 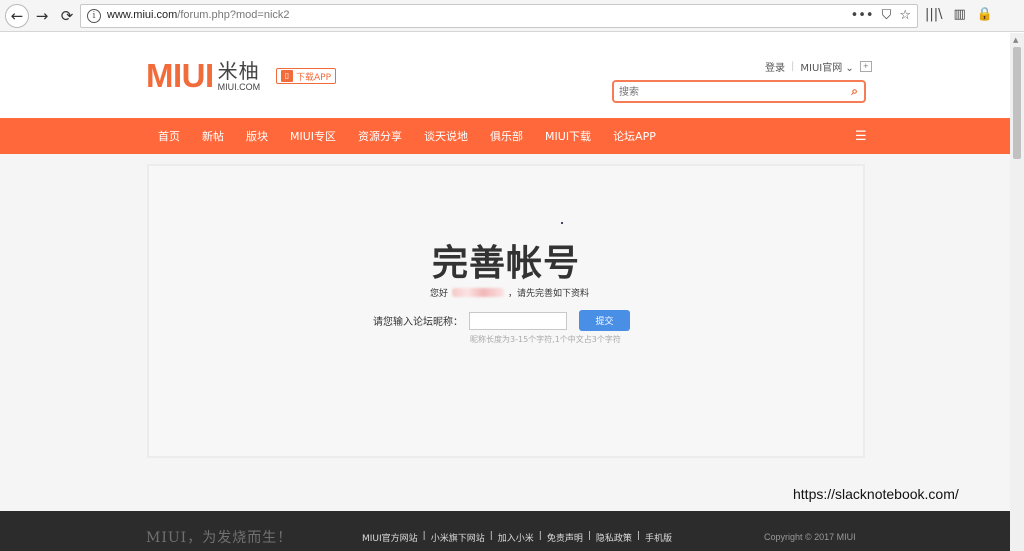 What do you see at coordinates (287, 76) in the screenshot?
I see `phone-icon: ▯` at bounding box center [287, 76].